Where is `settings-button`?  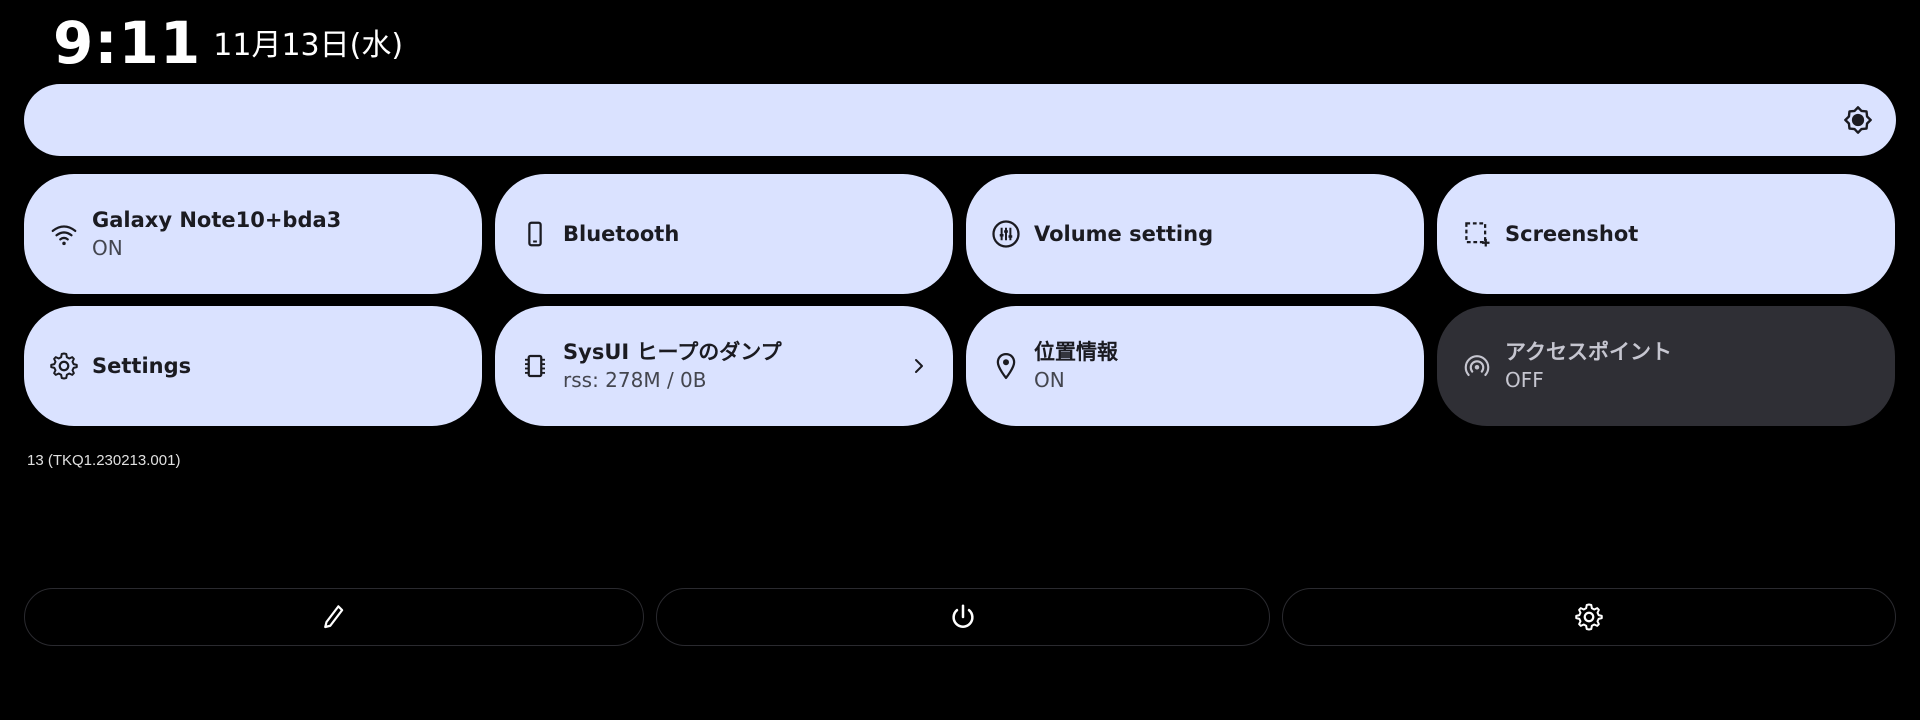
settings-button is located at coordinates (1589, 617).